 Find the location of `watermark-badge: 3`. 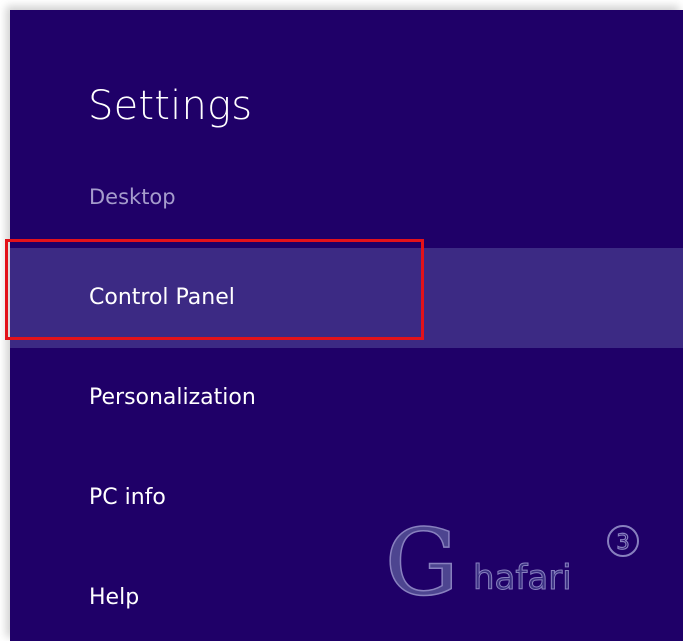

watermark-badge: 3 is located at coordinates (622, 542).